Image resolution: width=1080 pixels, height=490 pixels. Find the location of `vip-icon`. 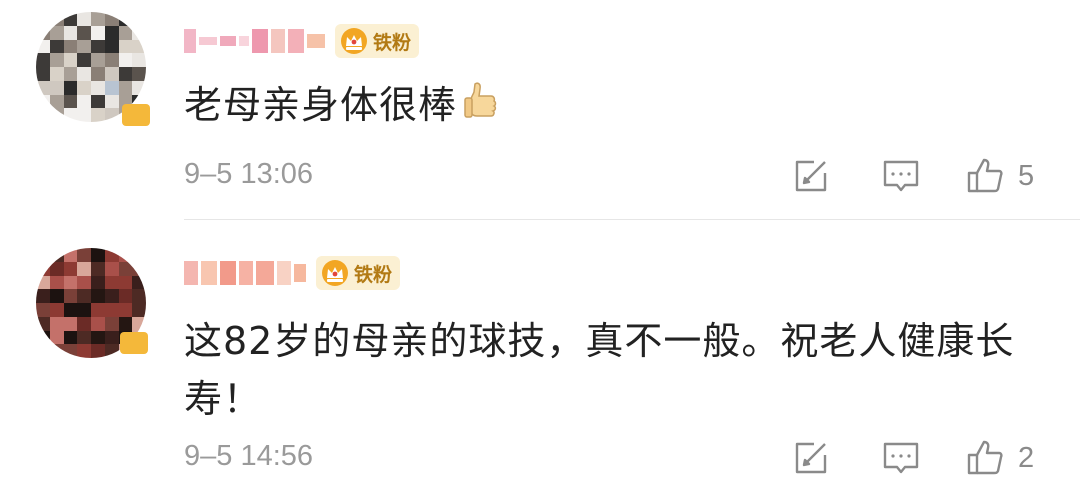

vip-icon is located at coordinates (136, 115).